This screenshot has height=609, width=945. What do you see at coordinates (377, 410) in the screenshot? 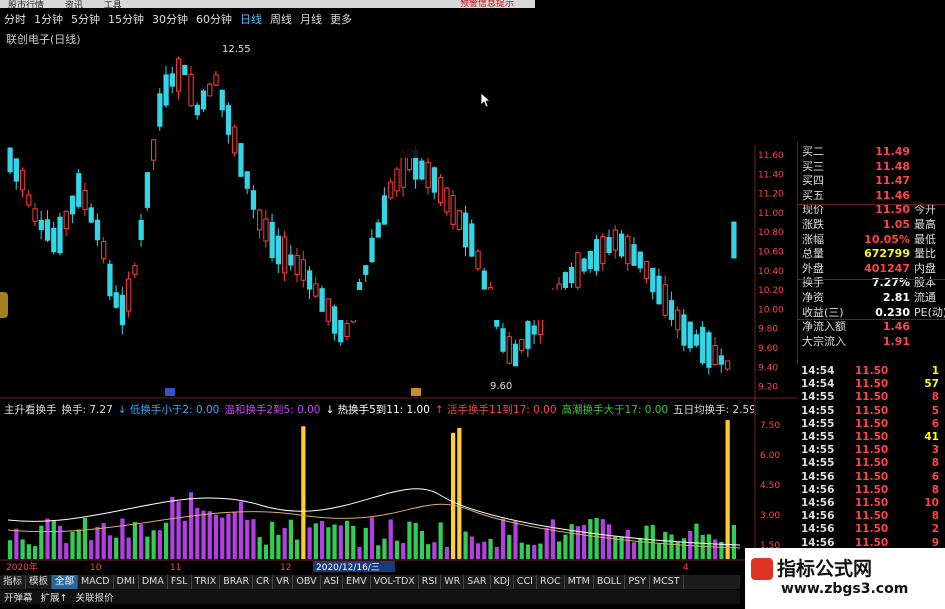
I see `indicator-value: ↓ 热换手5到11: 1.00` at bounding box center [377, 410].